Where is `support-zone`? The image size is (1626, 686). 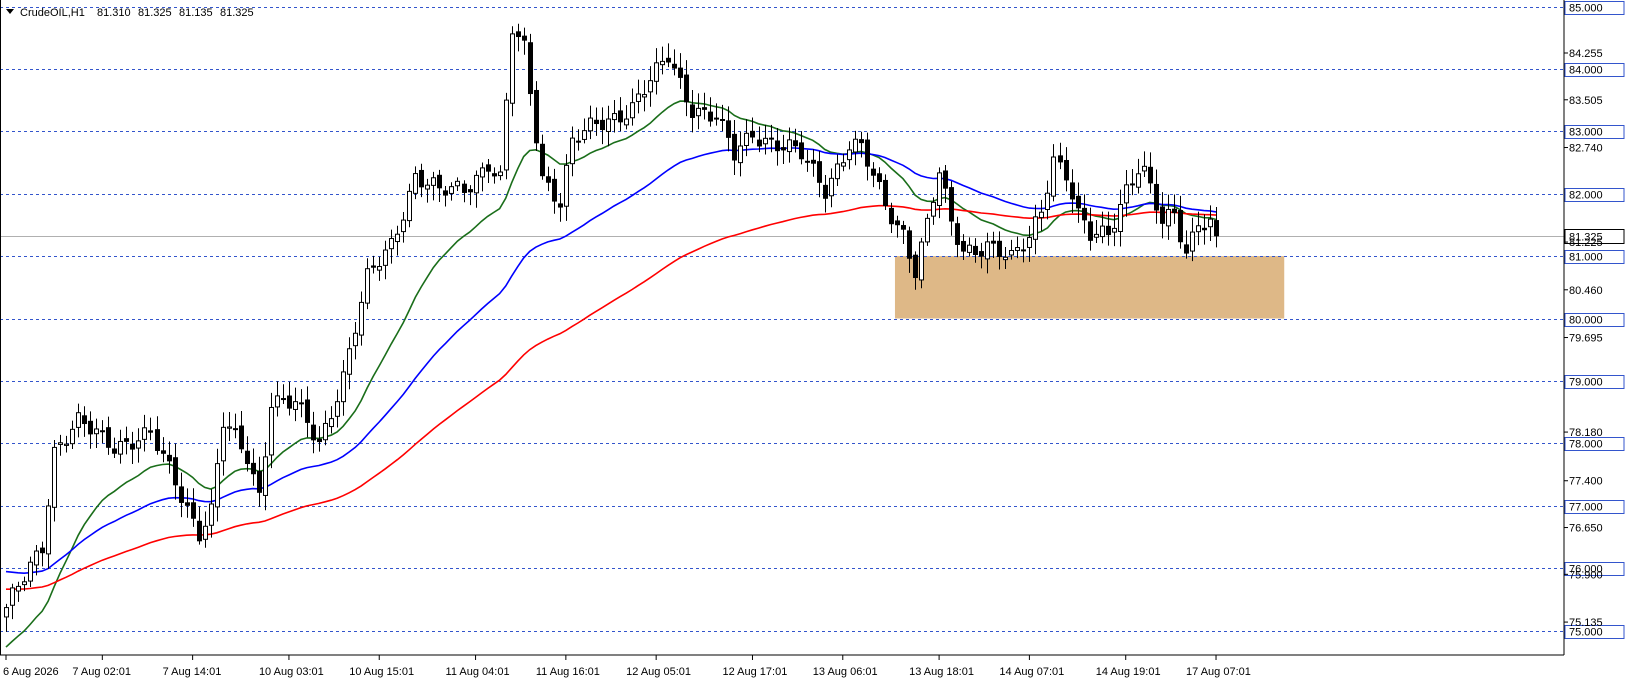 support-zone is located at coordinates (1089, 287).